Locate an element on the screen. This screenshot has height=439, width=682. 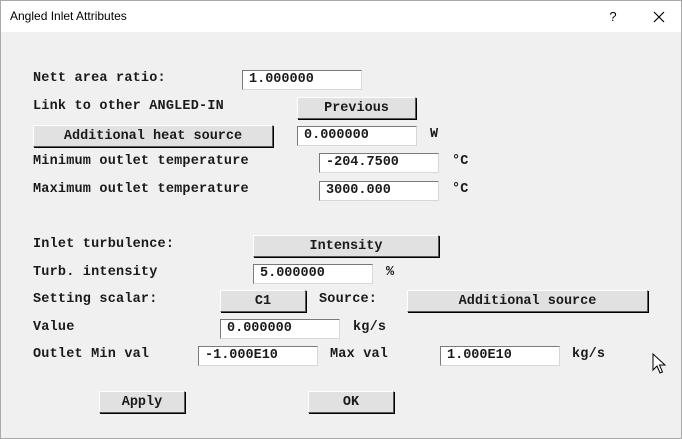
value-label: Value is located at coordinates (54, 327).